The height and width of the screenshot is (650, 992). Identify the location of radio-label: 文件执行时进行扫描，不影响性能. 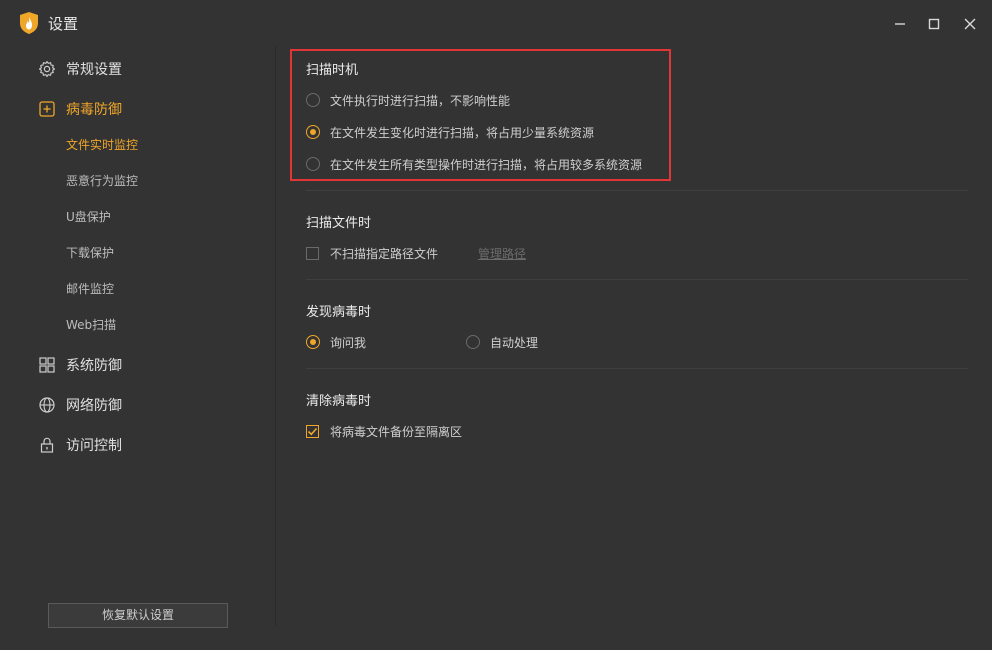
(420, 100).